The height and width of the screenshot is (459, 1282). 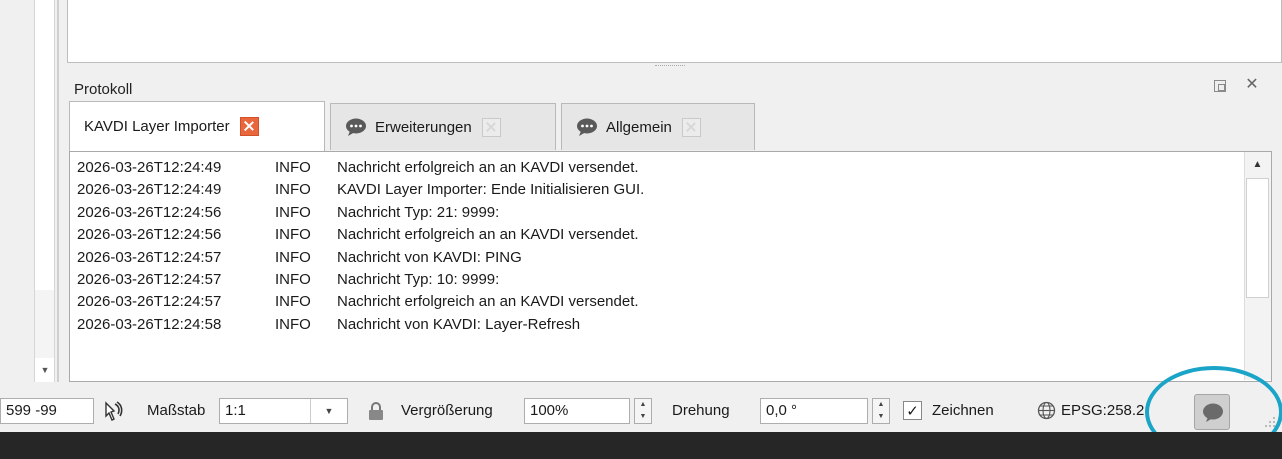 I want to click on dock-title: Protokoll, so click(x=103, y=89).